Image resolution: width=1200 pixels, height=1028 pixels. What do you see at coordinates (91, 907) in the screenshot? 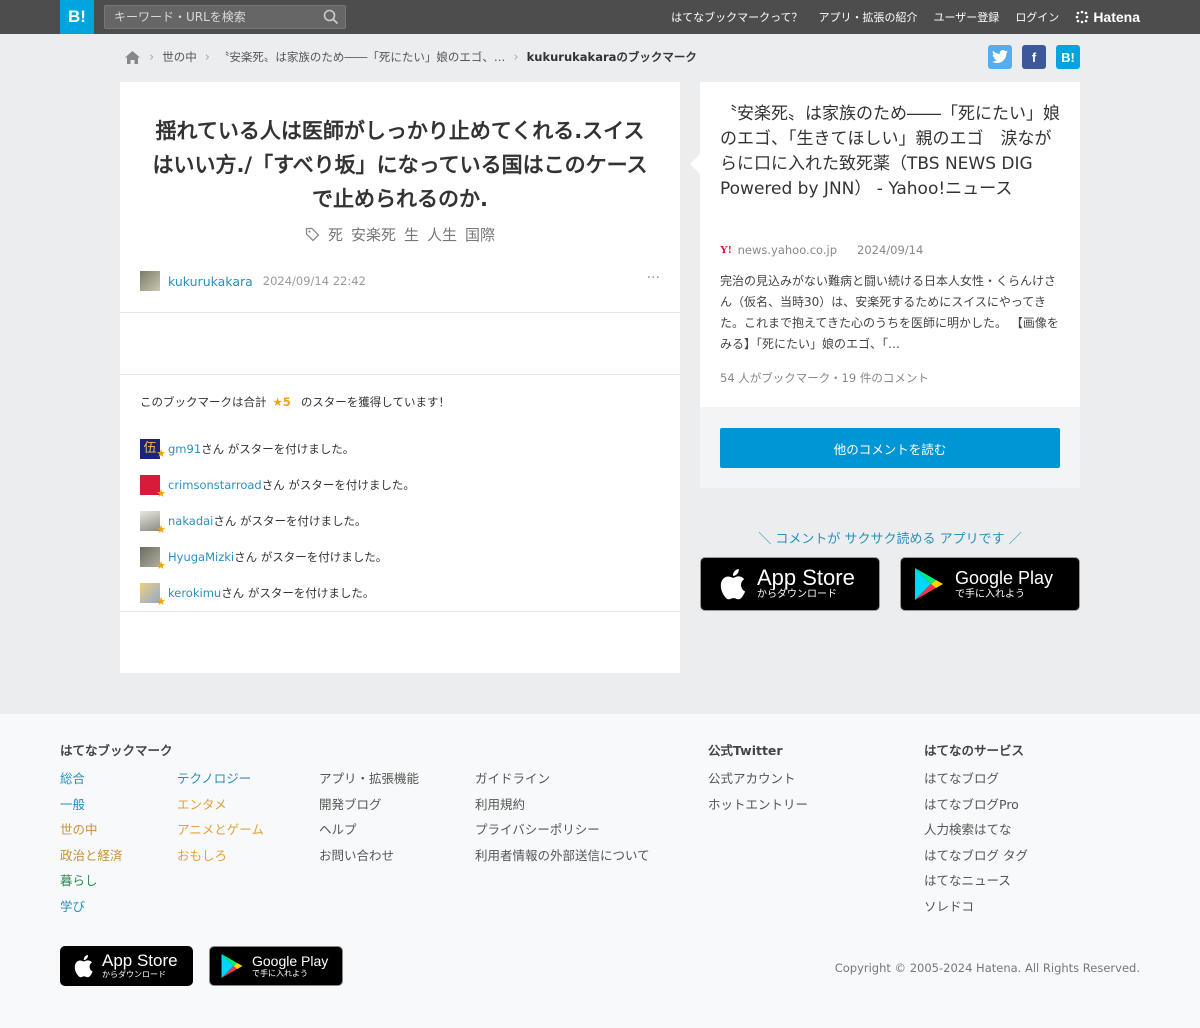
I see `footer-link: 学び` at bounding box center [91, 907].